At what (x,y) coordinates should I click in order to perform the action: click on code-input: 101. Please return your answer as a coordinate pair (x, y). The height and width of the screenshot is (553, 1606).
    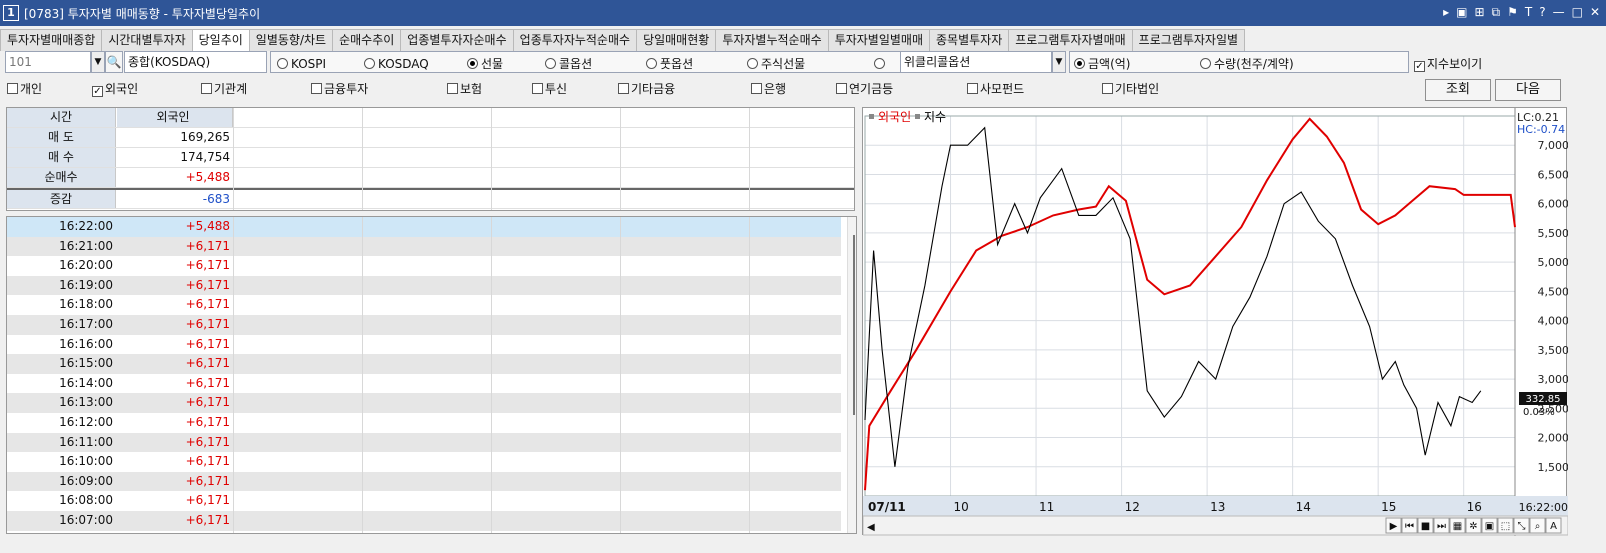
    Looking at the image, I should click on (48, 62).